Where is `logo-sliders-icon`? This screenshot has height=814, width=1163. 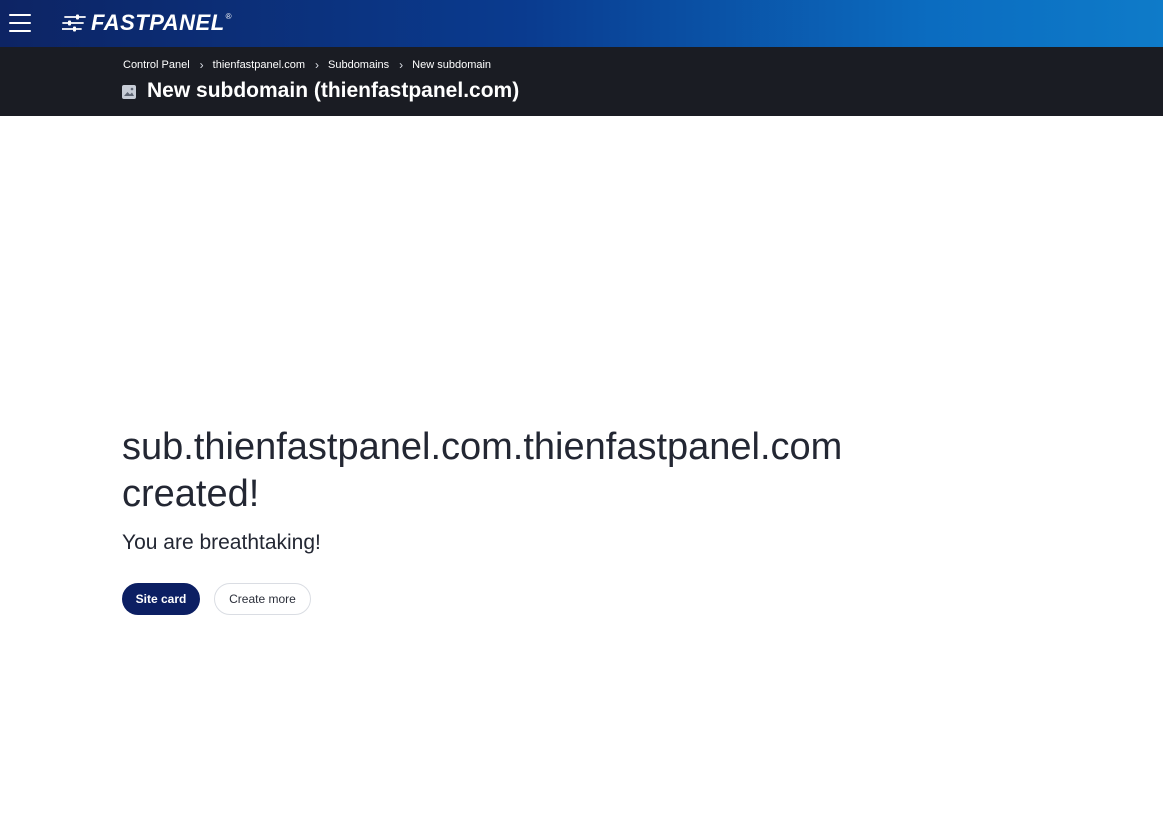 logo-sliders-icon is located at coordinates (74, 23).